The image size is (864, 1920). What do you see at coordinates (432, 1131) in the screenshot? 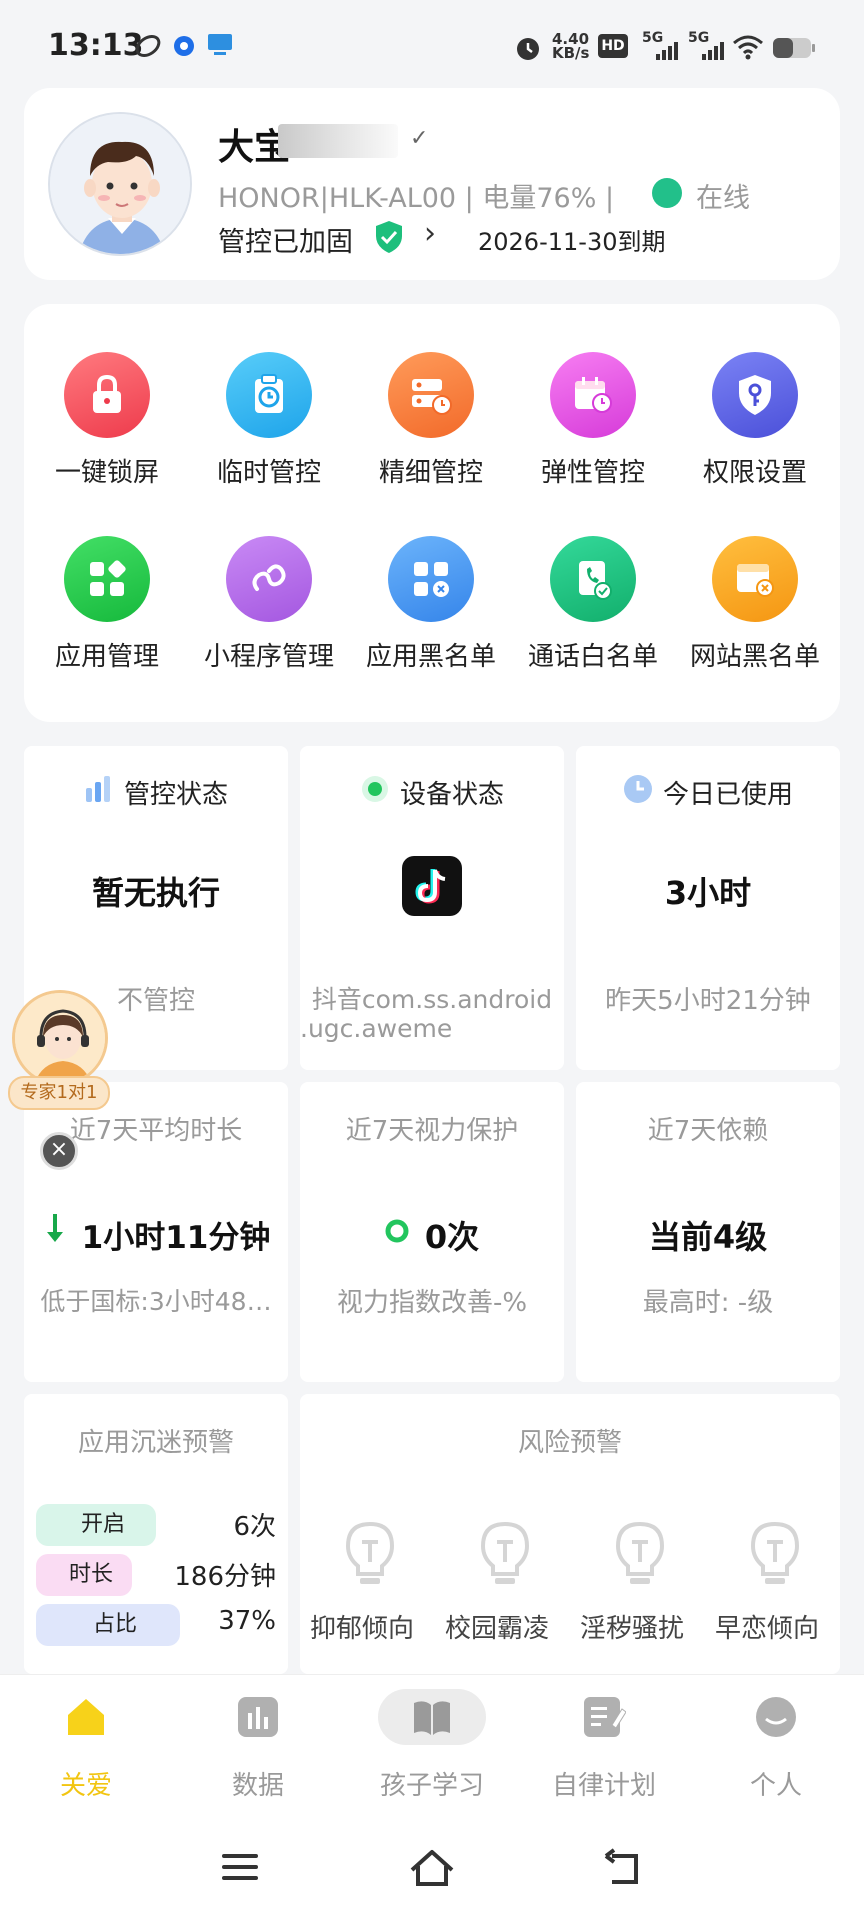
I see `vision-7d-title: 近7天视力保护` at bounding box center [432, 1131].